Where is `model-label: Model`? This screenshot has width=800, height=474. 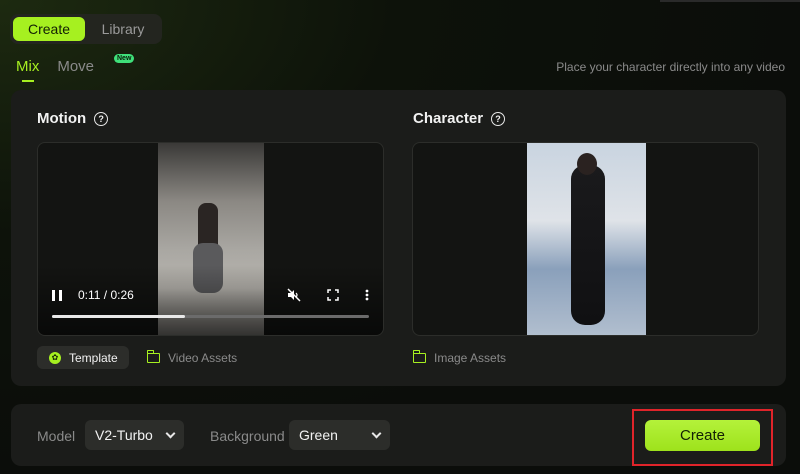
model-label: Model is located at coordinates (56, 436).